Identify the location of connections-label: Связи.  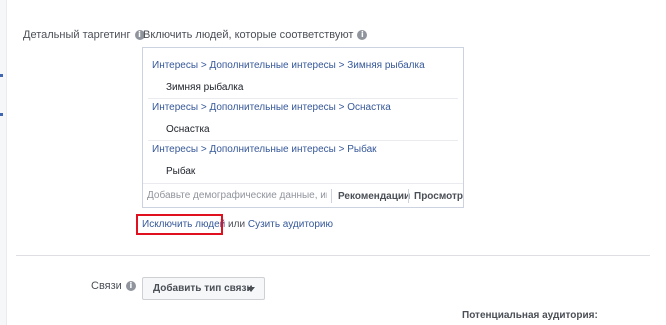
(106, 286).